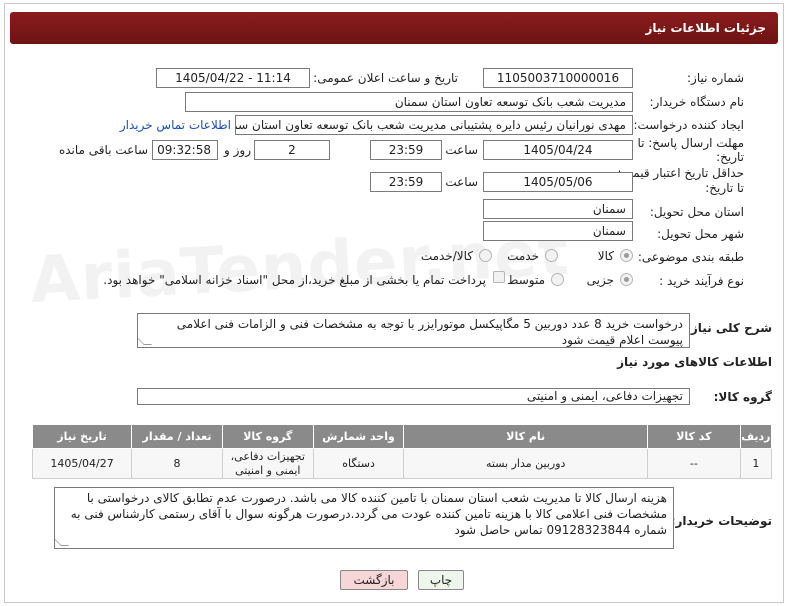  I want to click on delivery-province-field: سمنان, so click(558, 209).